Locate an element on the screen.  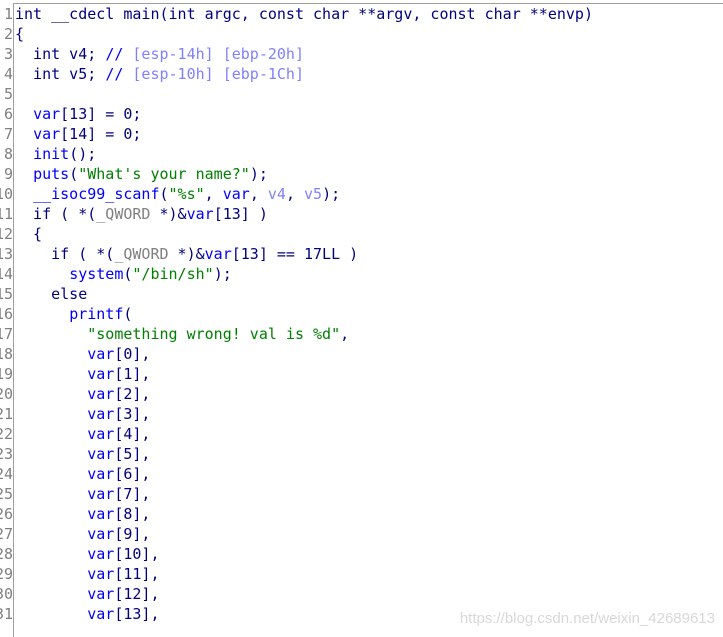
code-token: [13] = 0; is located at coordinates (101, 114).